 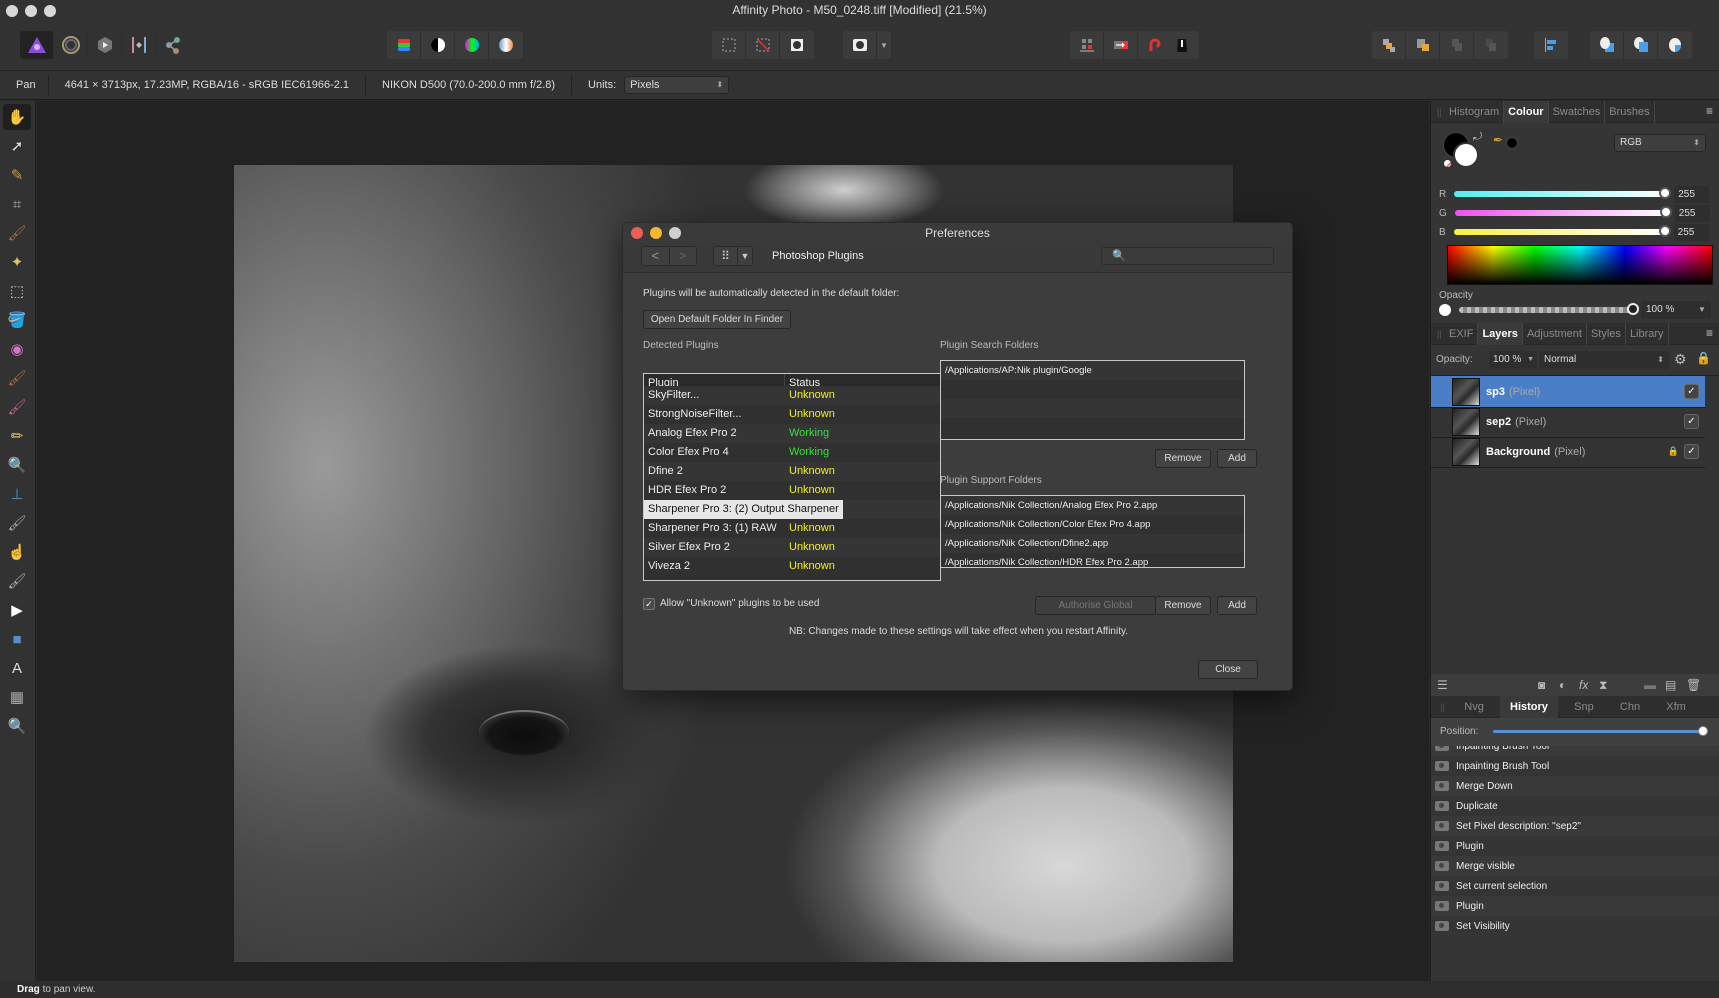 I want to click on add-icon, so click(x=1607, y=45).